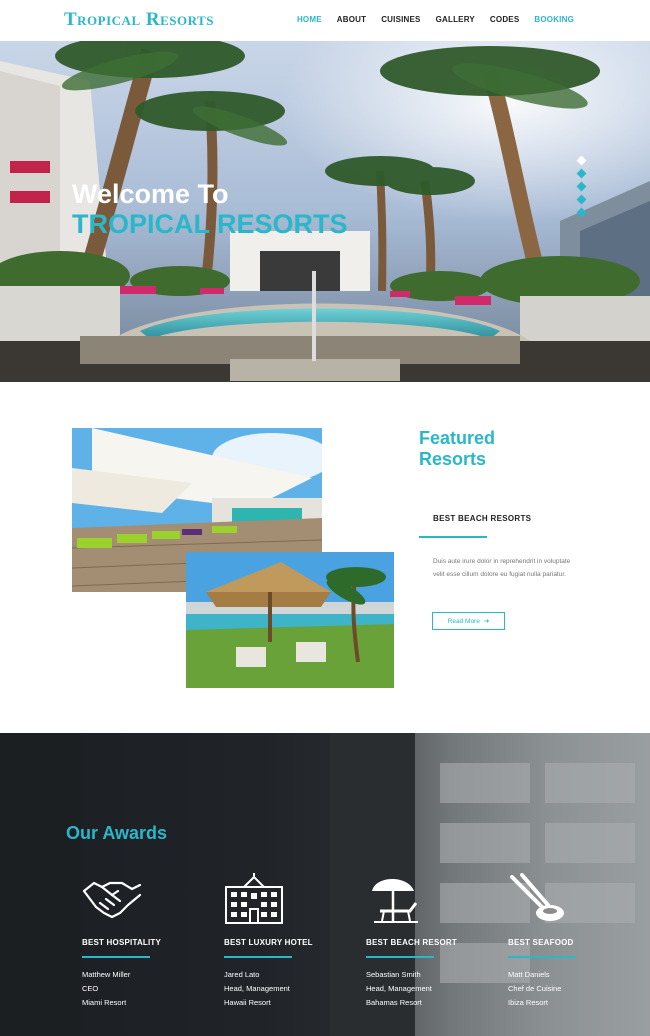 The image size is (650, 1036). What do you see at coordinates (411, 942) in the screenshot?
I see `award-name: BEST BEACH RESORT` at bounding box center [411, 942].